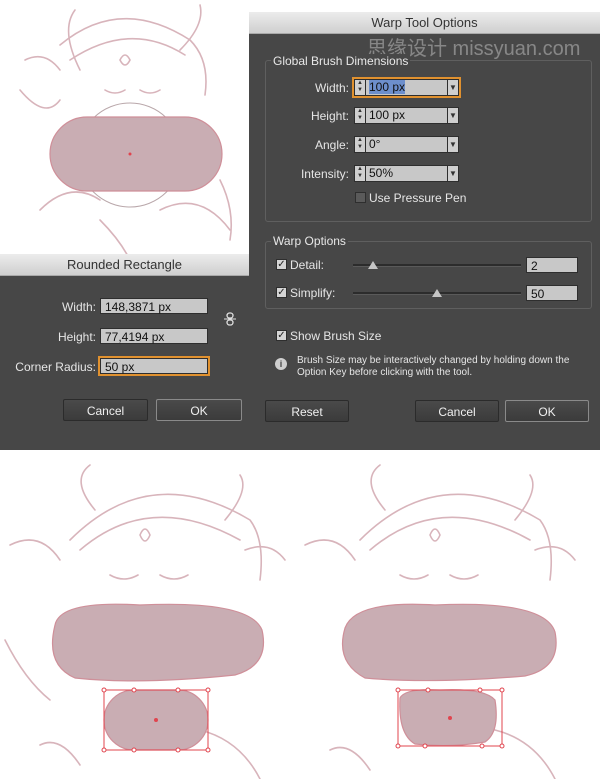 The image size is (600, 779). Describe the element at coordinates (341, 61) in the screenshot. I see `global-brush-legend: Global Brush Dimensions` at that location.